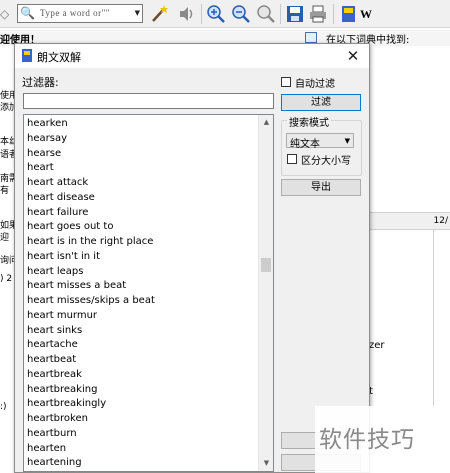 This screenshot has height=473, width=450. What do you see at coordinates (295, 14) in the screenshot?
I see `save-icon` at bounding box center [295, 14].